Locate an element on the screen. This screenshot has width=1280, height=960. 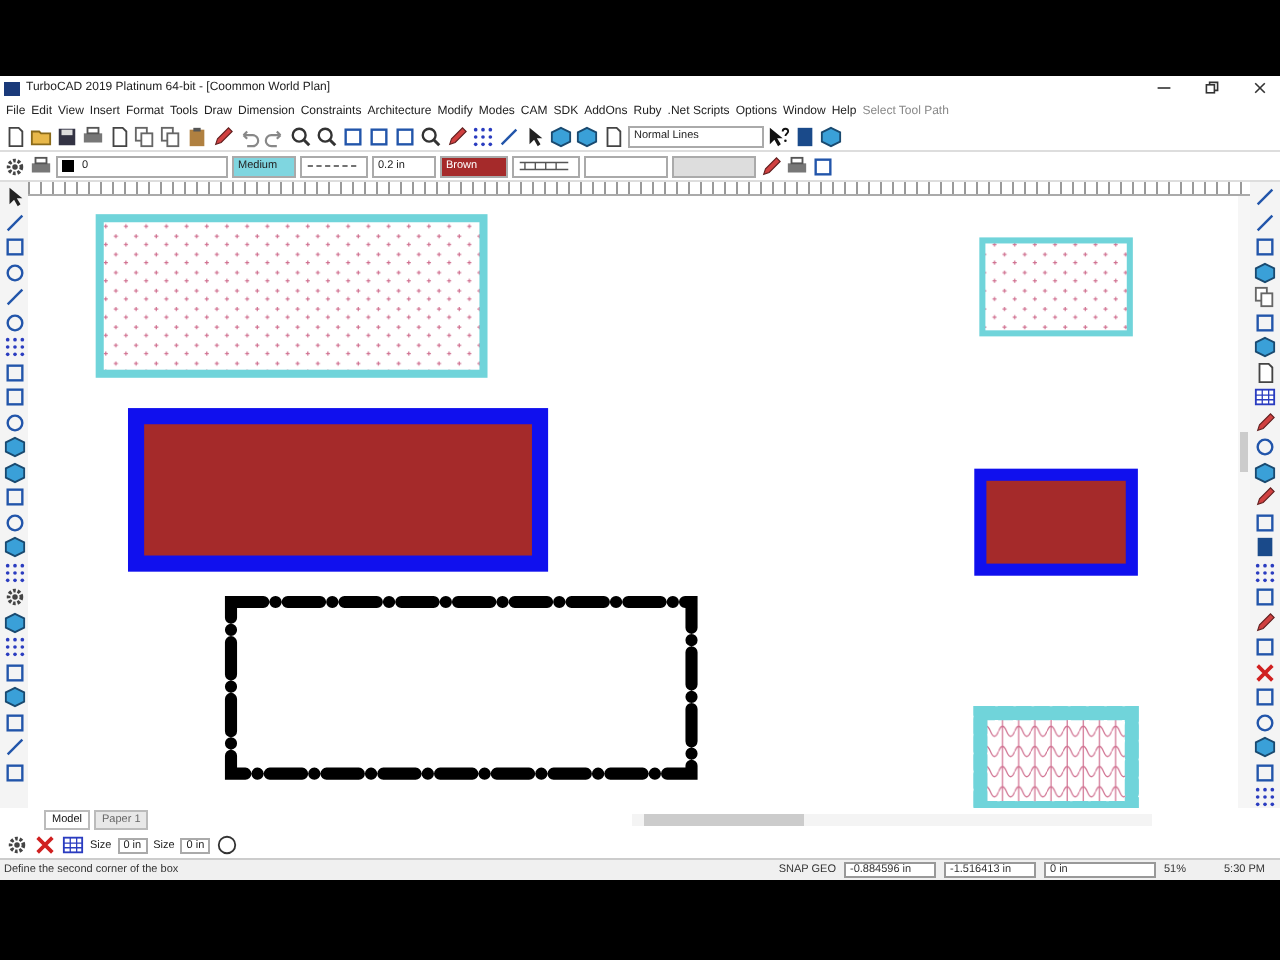
vertical-scrollbar is located at coordinates (1244, 502).